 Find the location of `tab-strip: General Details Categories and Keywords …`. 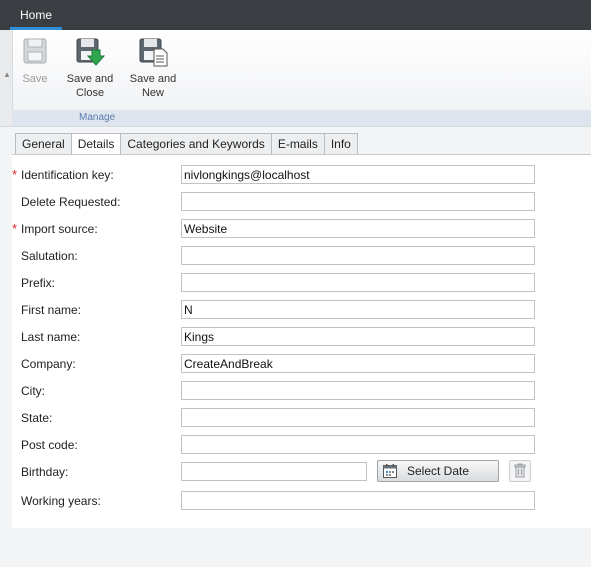

tab-strip: General Details Categories and Keywords … is located at coordinates (186, 144).